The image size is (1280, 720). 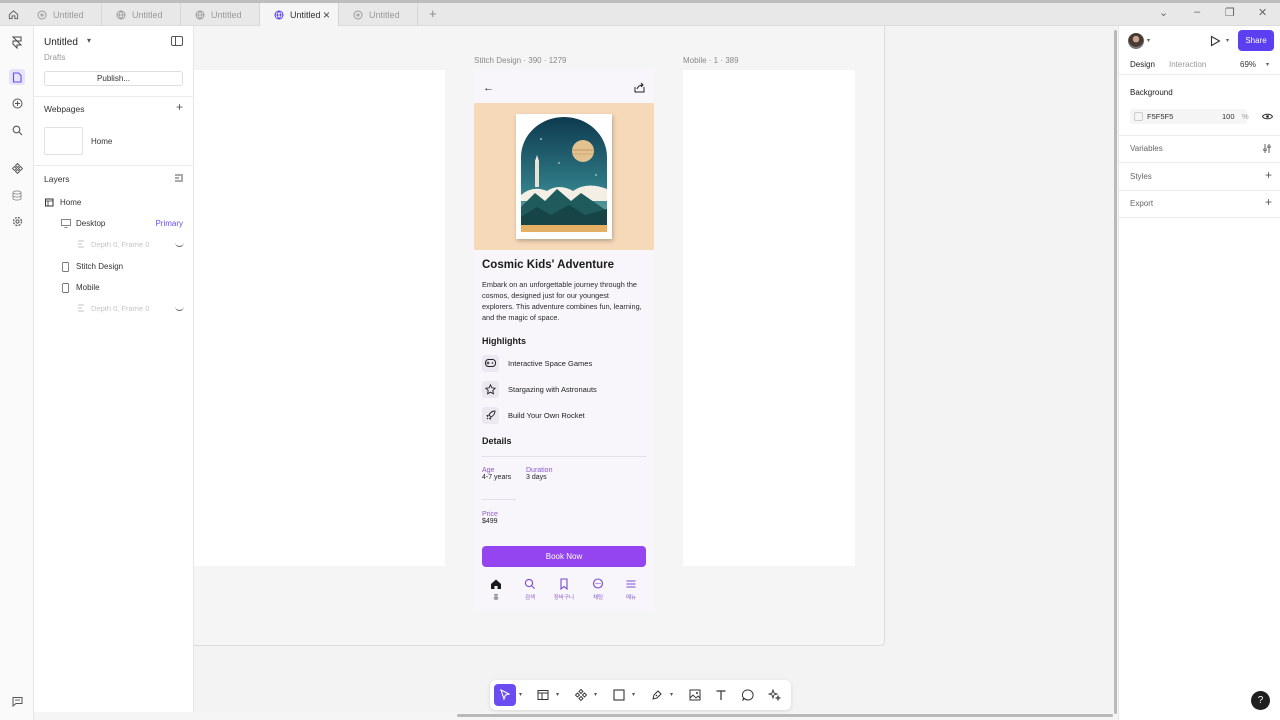 What do you see at coordinates (17, 221) in the screenshot?
I see `settings-gear-icon` at bounding box center [17, 221].